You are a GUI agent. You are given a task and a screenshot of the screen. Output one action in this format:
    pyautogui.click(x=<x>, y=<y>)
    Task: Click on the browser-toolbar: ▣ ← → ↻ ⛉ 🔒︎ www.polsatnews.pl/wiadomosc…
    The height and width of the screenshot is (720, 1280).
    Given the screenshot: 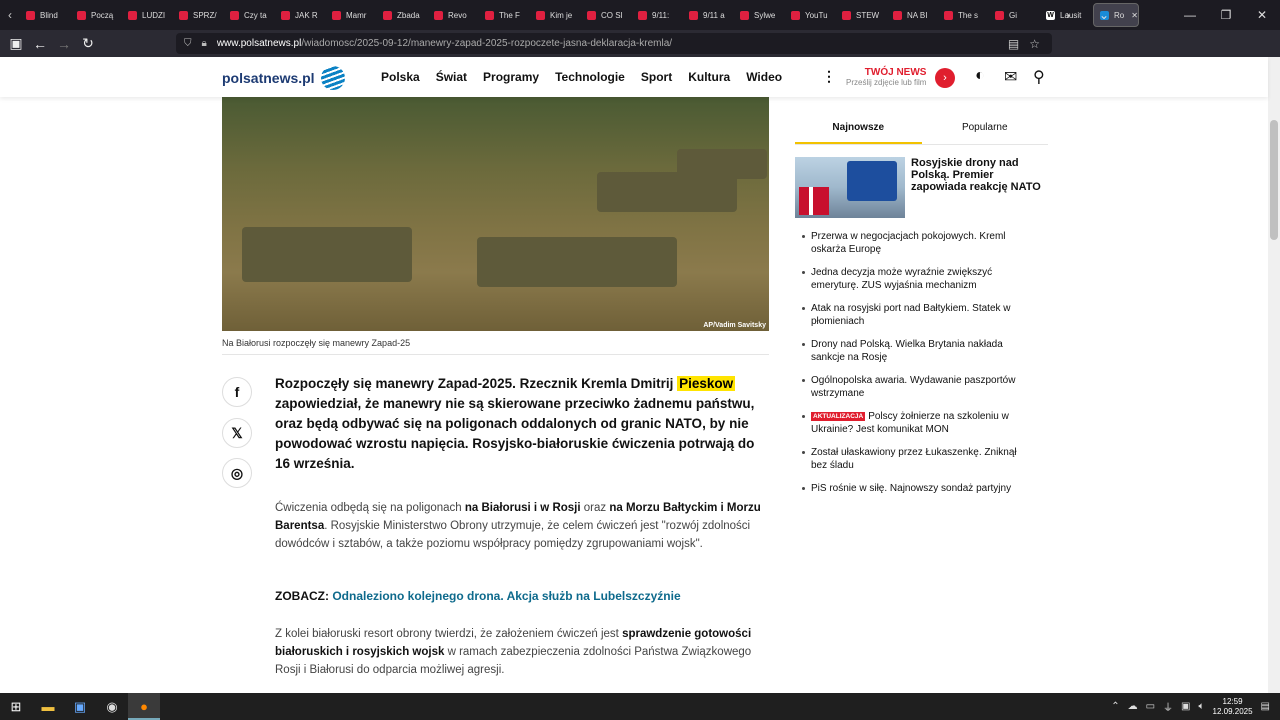 What is the action you would take?
    pyautogui.click(x=640, y=55)
    